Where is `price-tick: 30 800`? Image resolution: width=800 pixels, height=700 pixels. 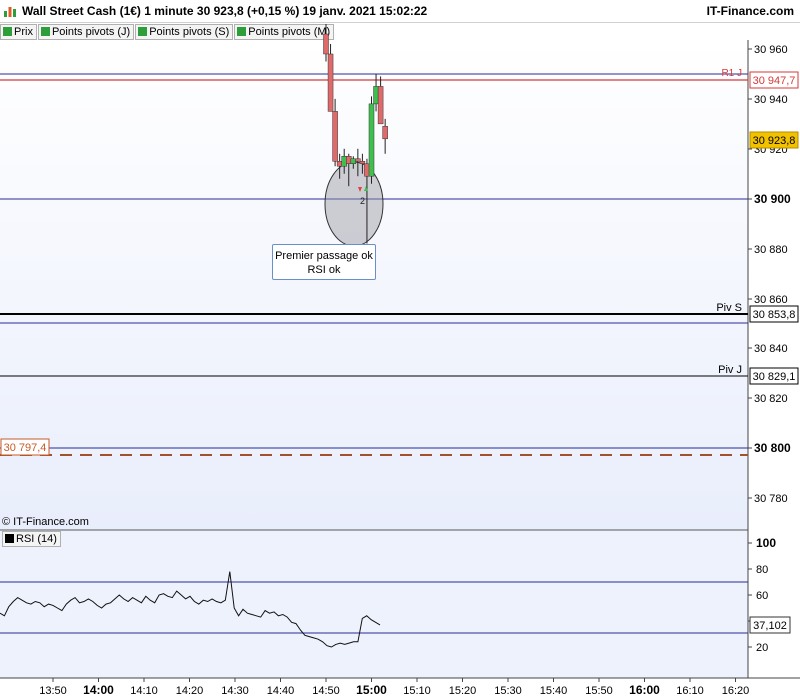
price-tick: 30 800 is located at coordinates (772, 448).